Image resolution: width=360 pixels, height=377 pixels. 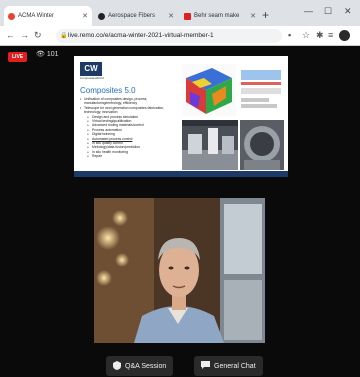 What do you see at coordinates (235, 366) in the screenshot?
I see `general-chat-label: General Chat` at bounding box center [235, 366].